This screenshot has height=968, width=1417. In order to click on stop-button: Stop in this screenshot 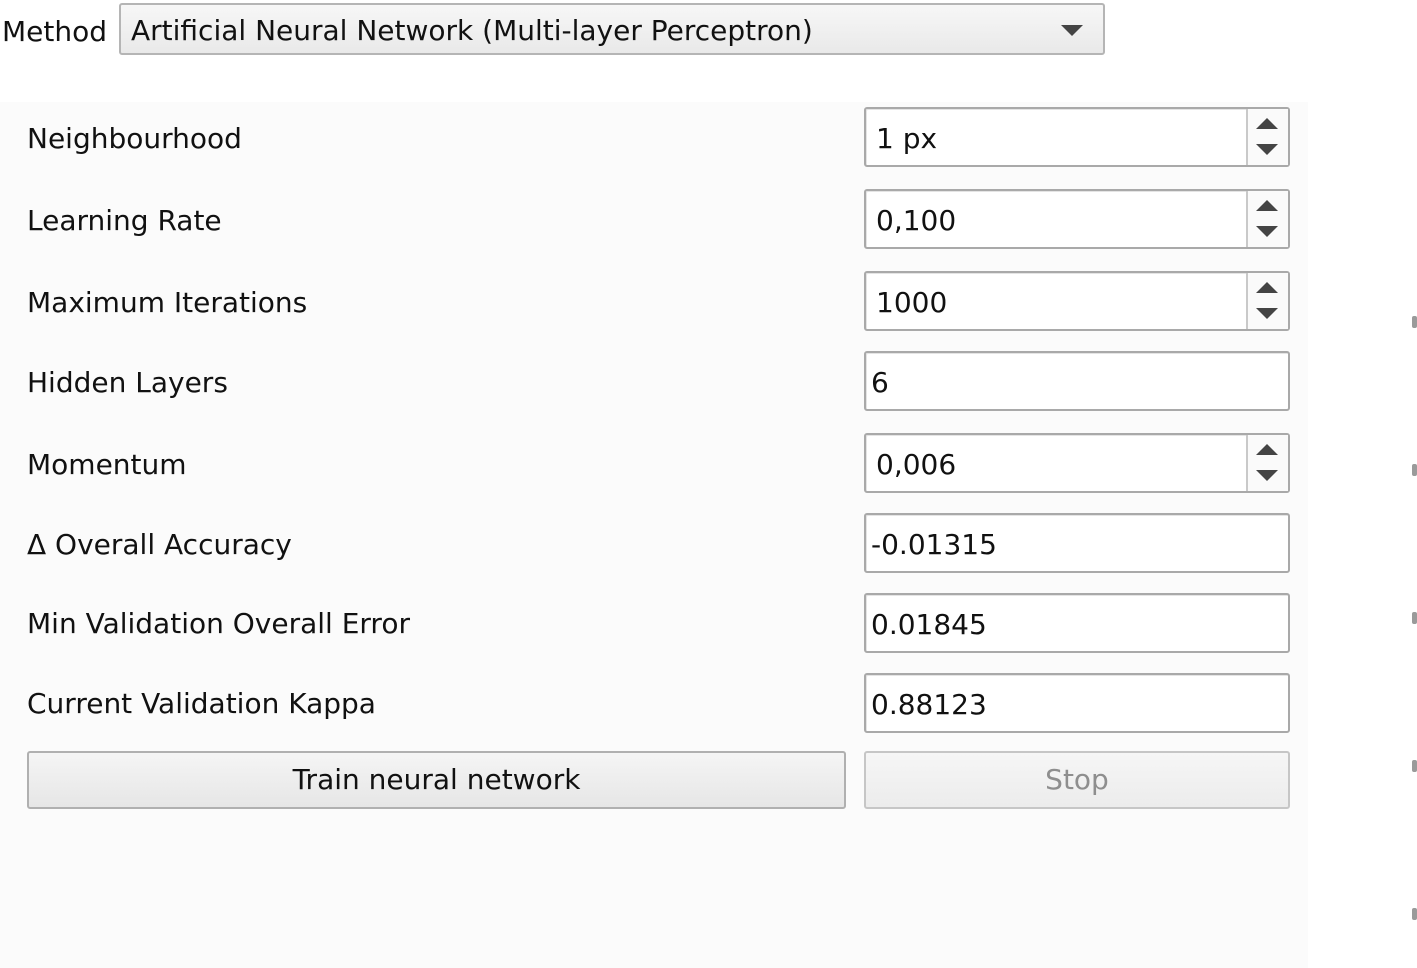, I will do `click(1077, 780)`.